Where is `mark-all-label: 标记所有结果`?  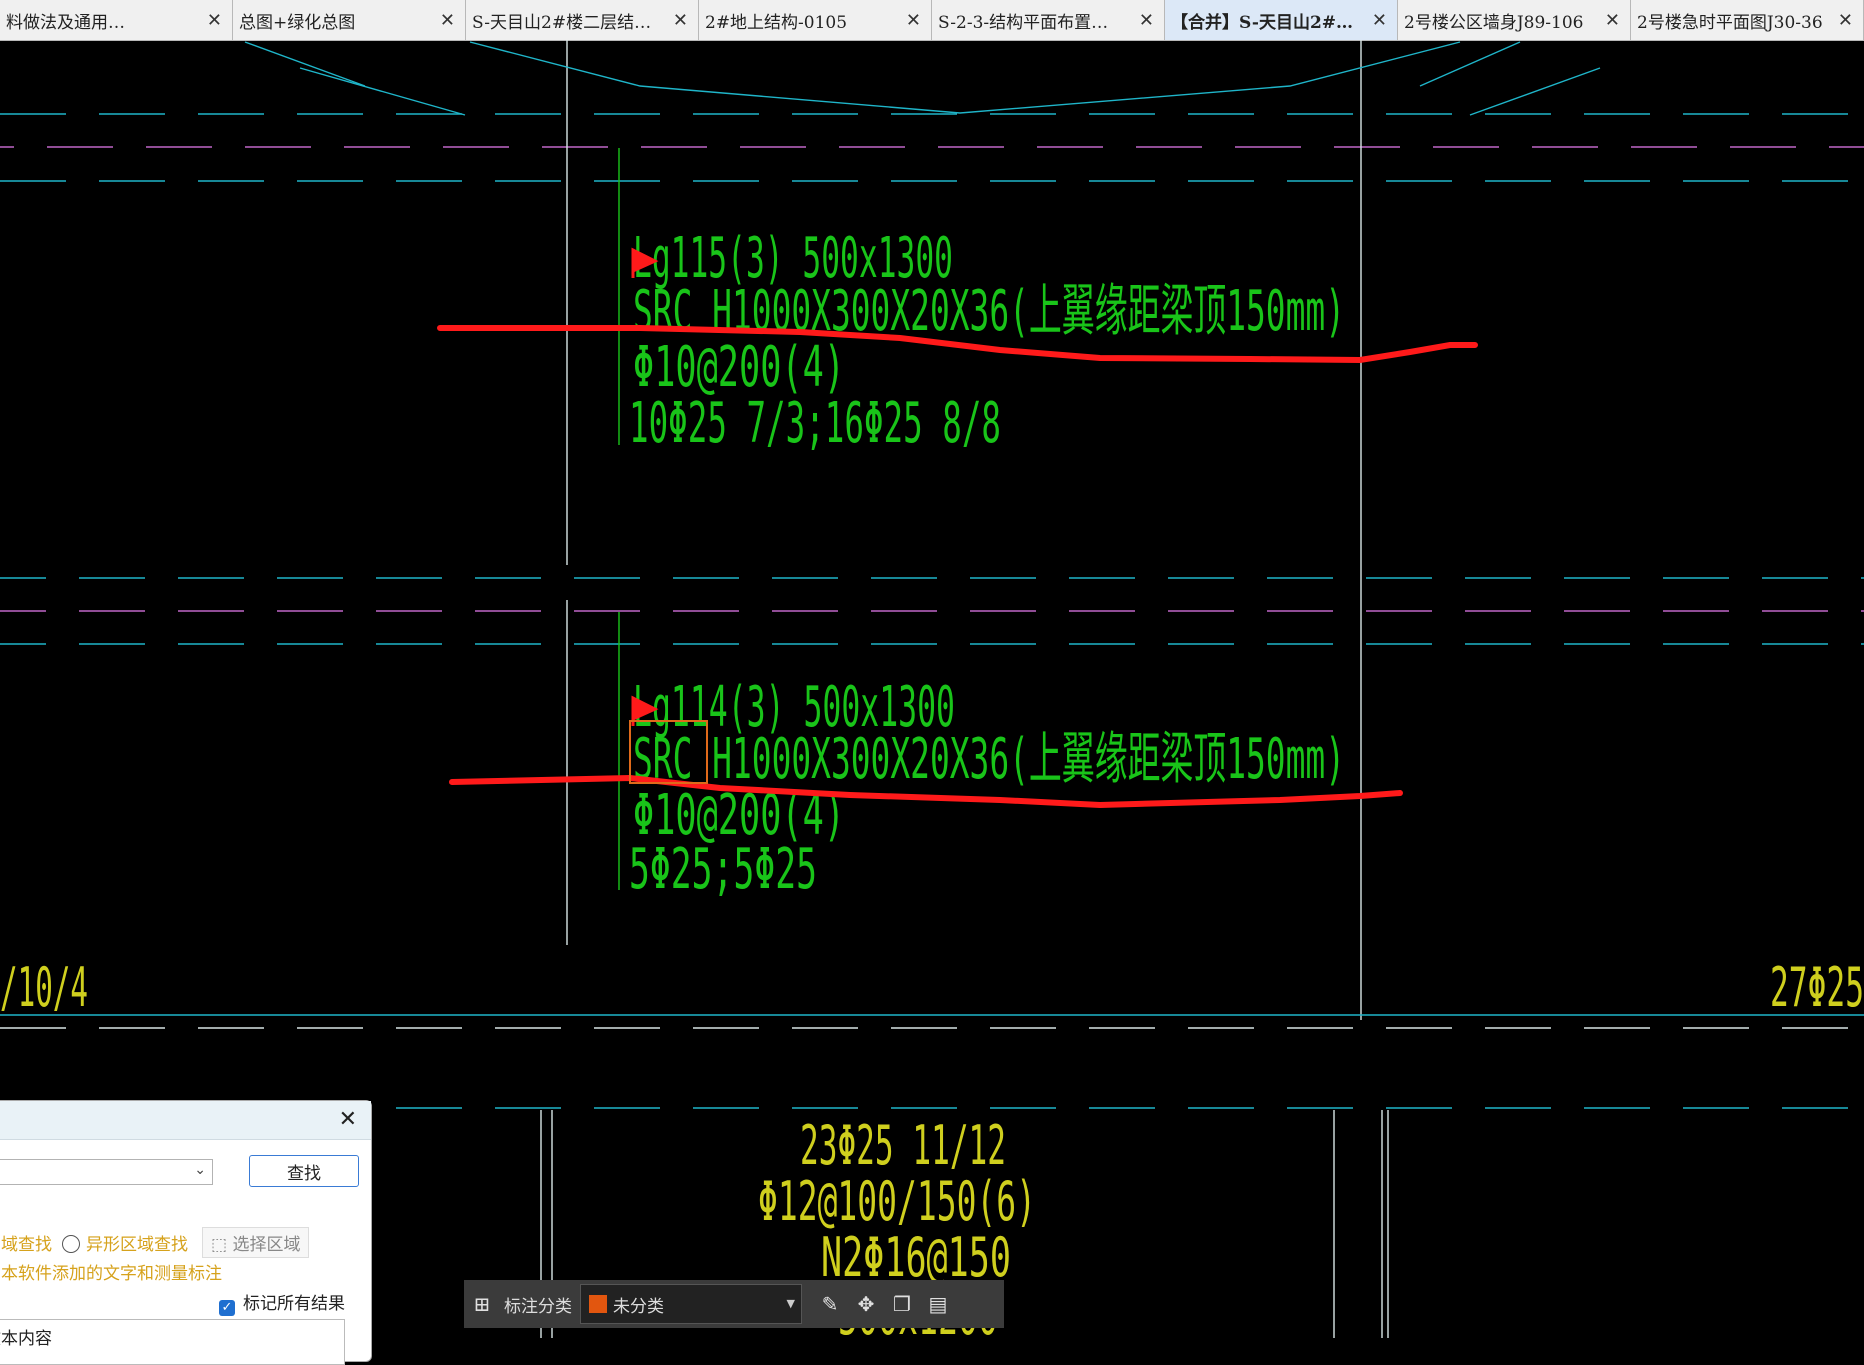 mark-all-label: 标记所有结果 is located at coordinates (294, 1304).